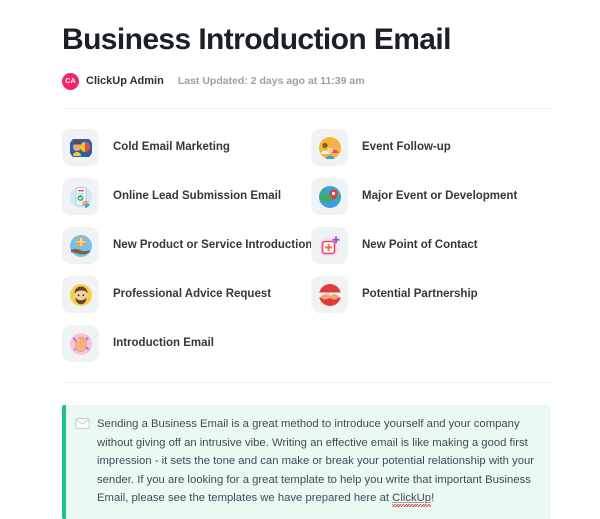 The image size is (600, 519). What do you see at coordinates (256, 39) in the screenshot?
I see `page-title: Business Introduction Email` at bounding box center [256, 39].